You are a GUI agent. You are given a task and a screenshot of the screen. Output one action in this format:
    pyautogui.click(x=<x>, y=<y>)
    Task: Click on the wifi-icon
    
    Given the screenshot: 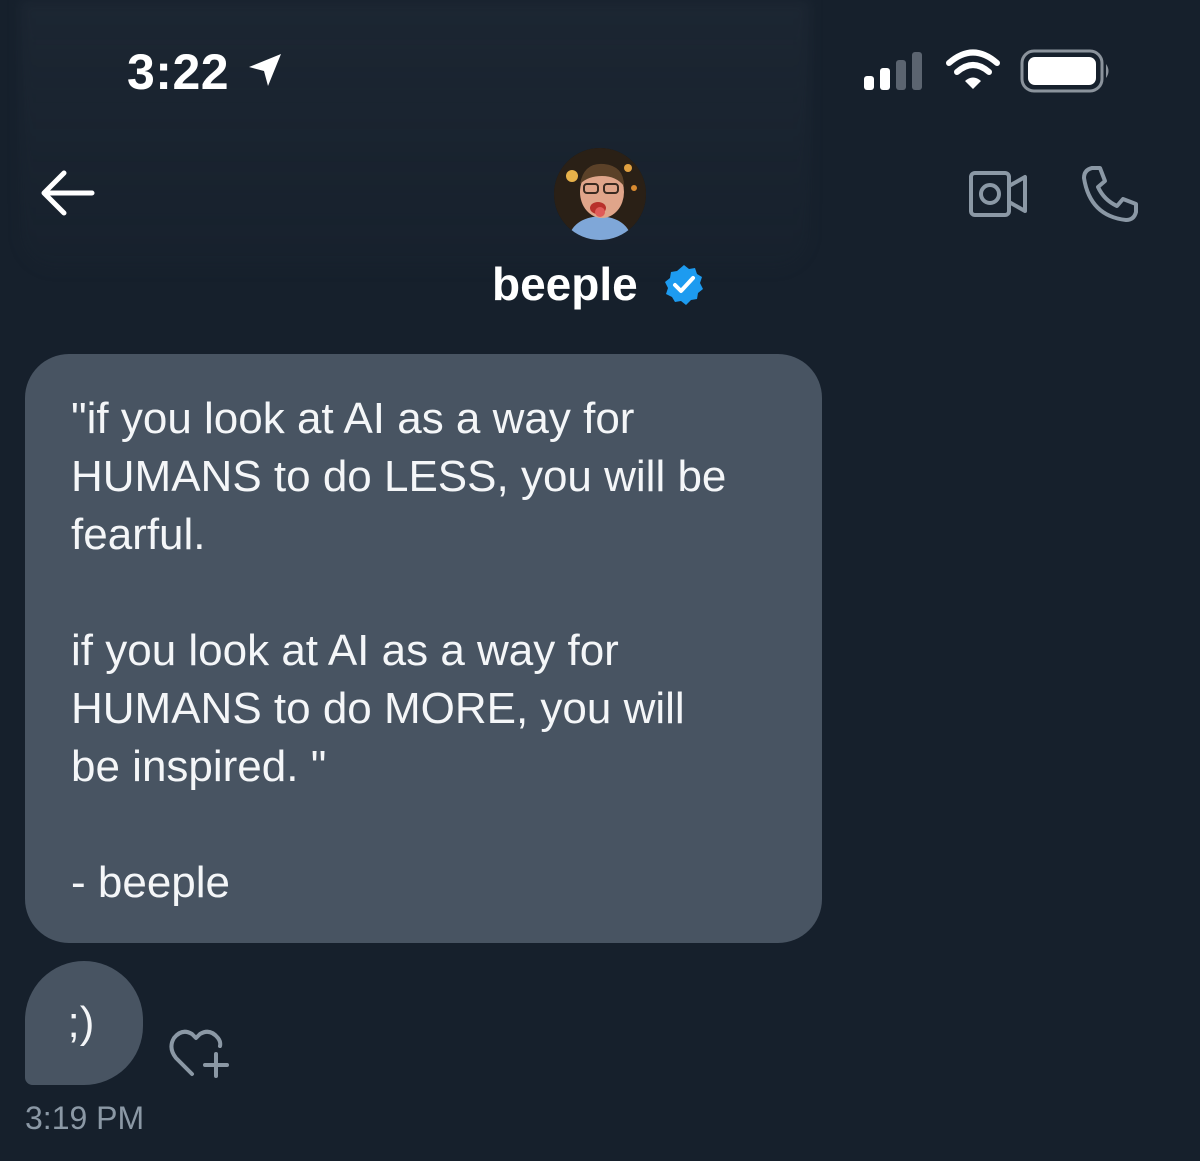 What is the action you would take?
    pyautogui.click(x=973, y=69)
    